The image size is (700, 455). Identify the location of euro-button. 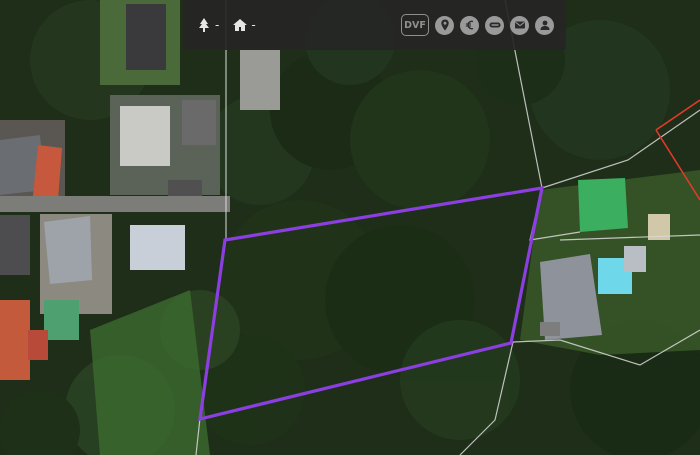
(469, 25).